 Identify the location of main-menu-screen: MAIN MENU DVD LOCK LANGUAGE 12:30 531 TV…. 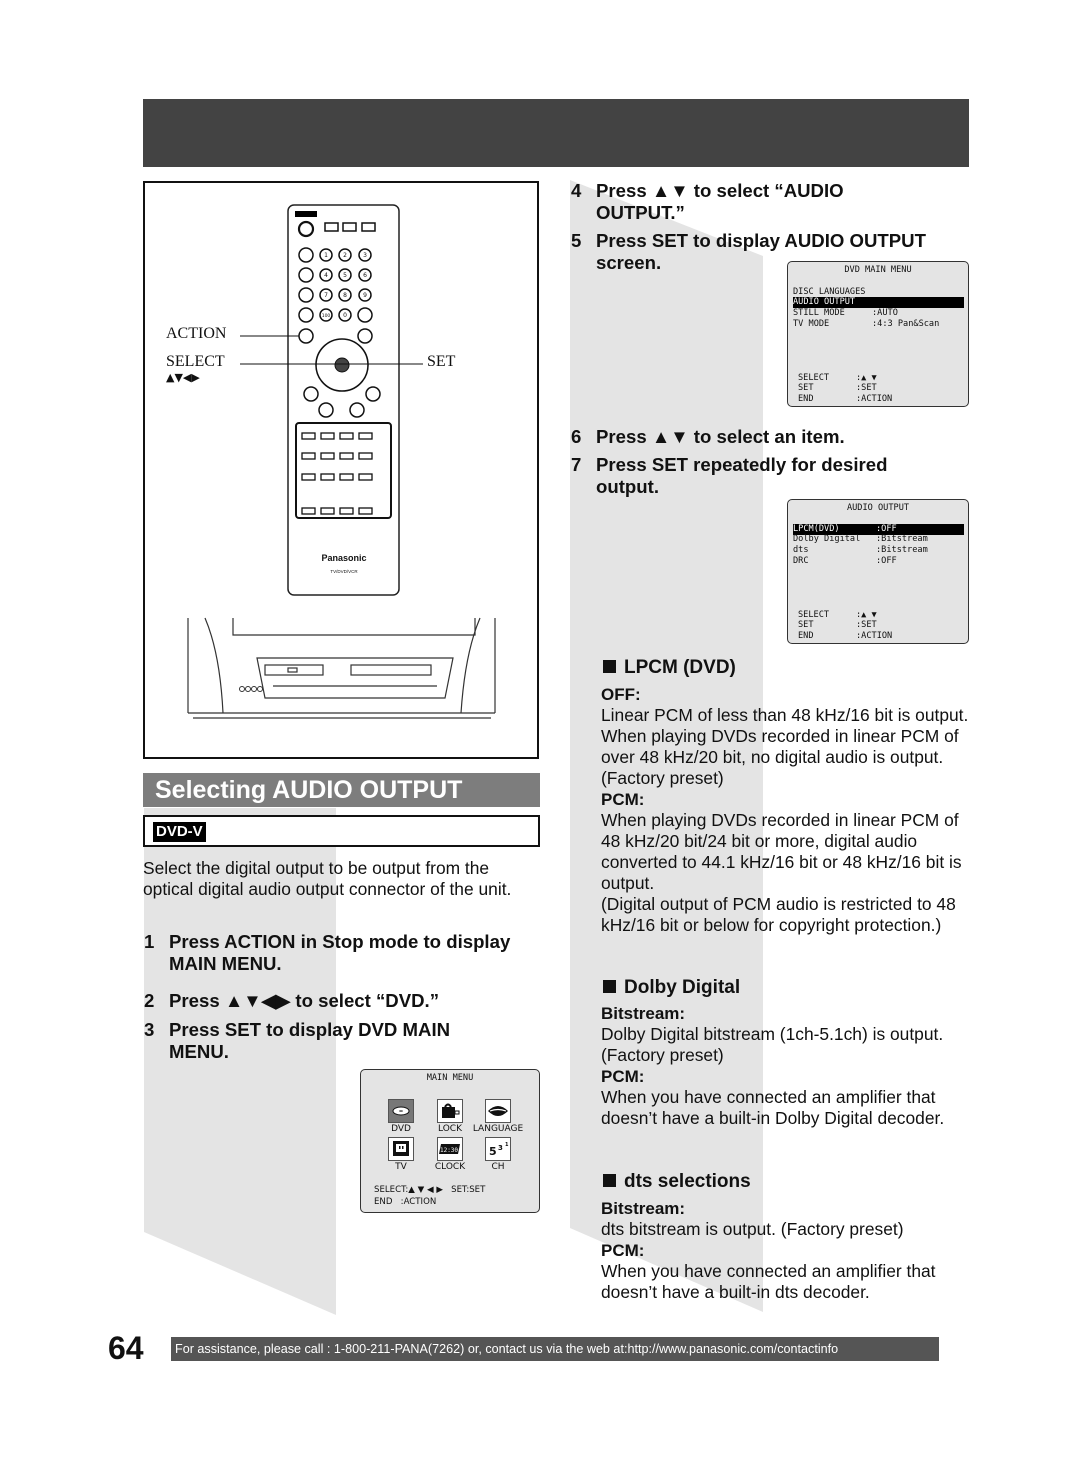
(450, 1141).